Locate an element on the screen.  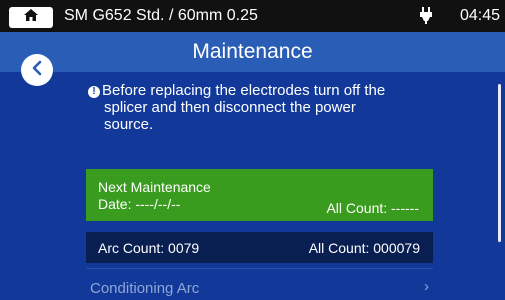
back-button is located at coordinates (37, 70).